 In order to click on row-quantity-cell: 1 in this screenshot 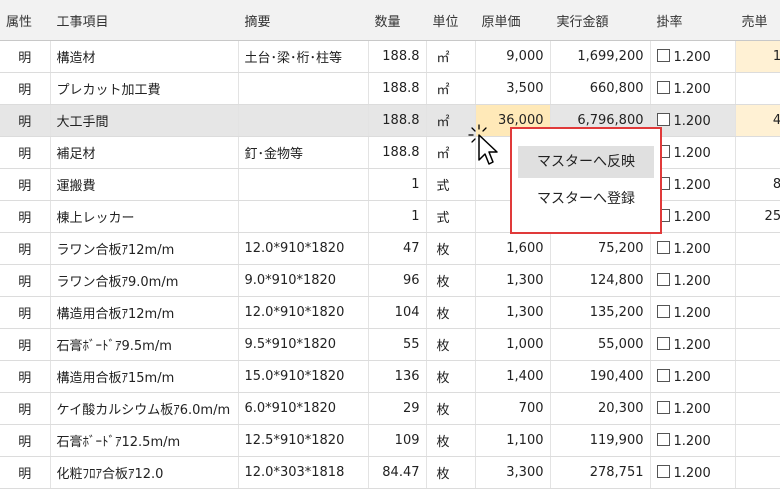, I will do `click(397, 184)`.